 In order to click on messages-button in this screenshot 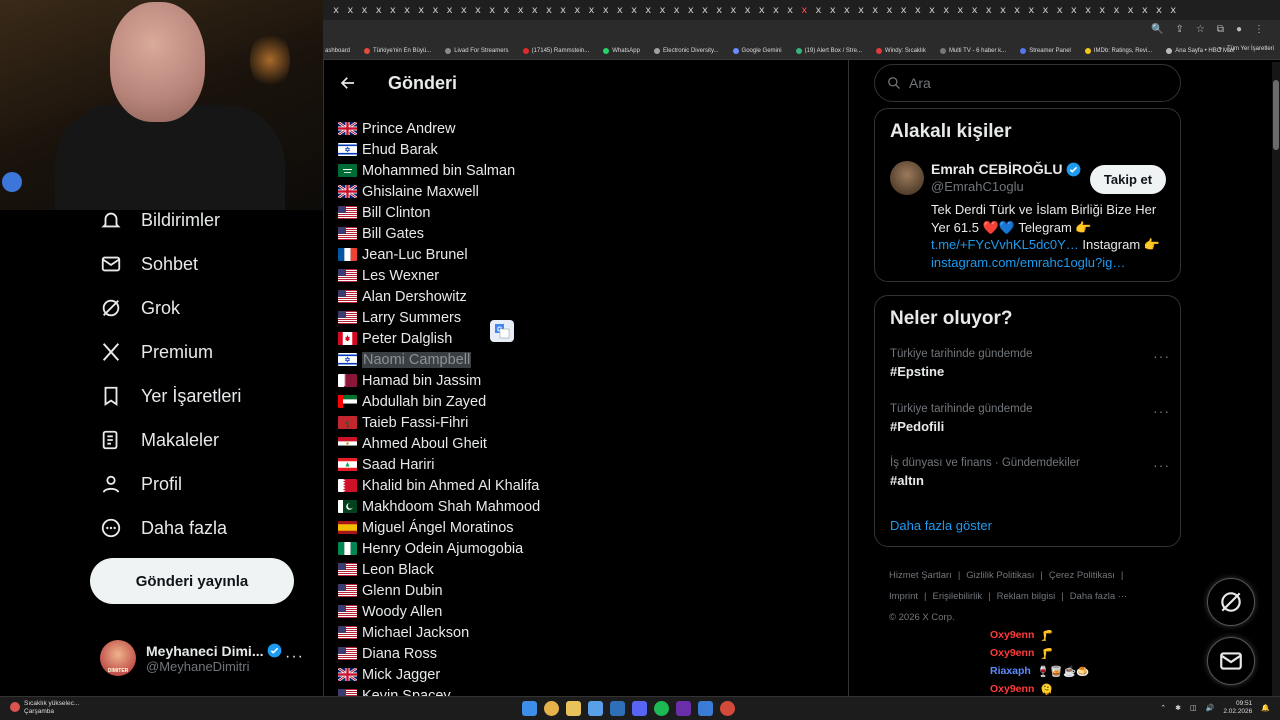, I will do `click(1231, 661)`.